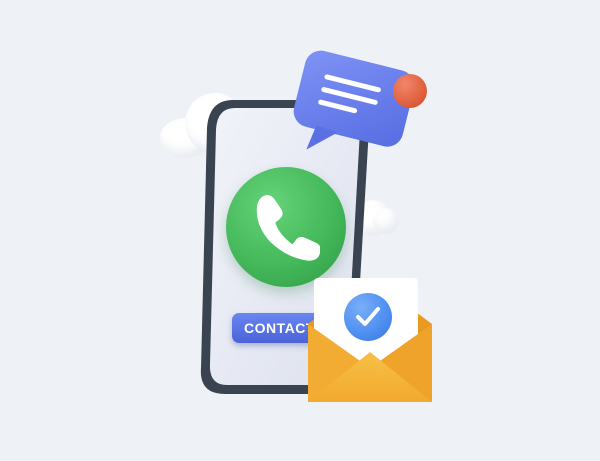 This screenshot has width=600, height=461. I want to click on checkmark-icon, so click(368, 316).